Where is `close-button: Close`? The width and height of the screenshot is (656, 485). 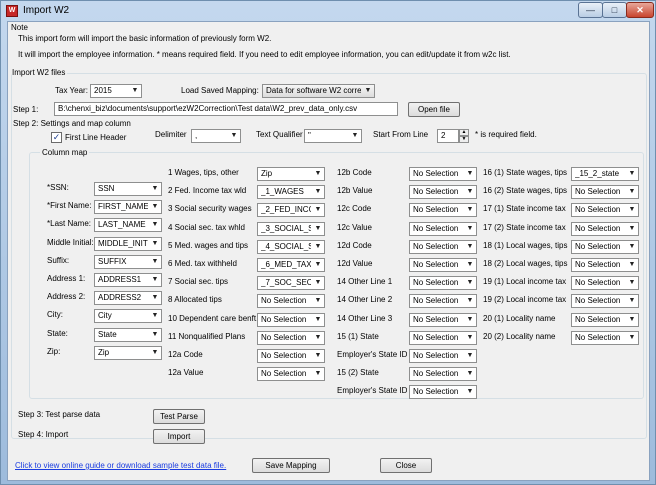
close-button: Close is located at coordinates (406, 465).